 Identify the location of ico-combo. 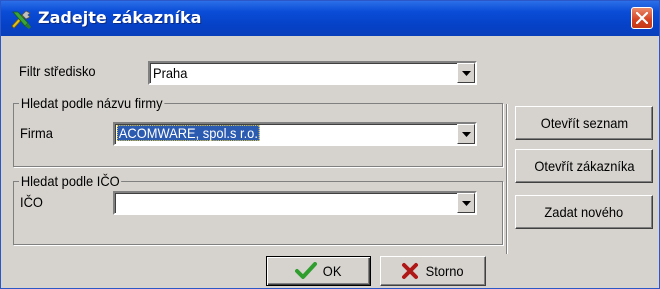
(295, 203).